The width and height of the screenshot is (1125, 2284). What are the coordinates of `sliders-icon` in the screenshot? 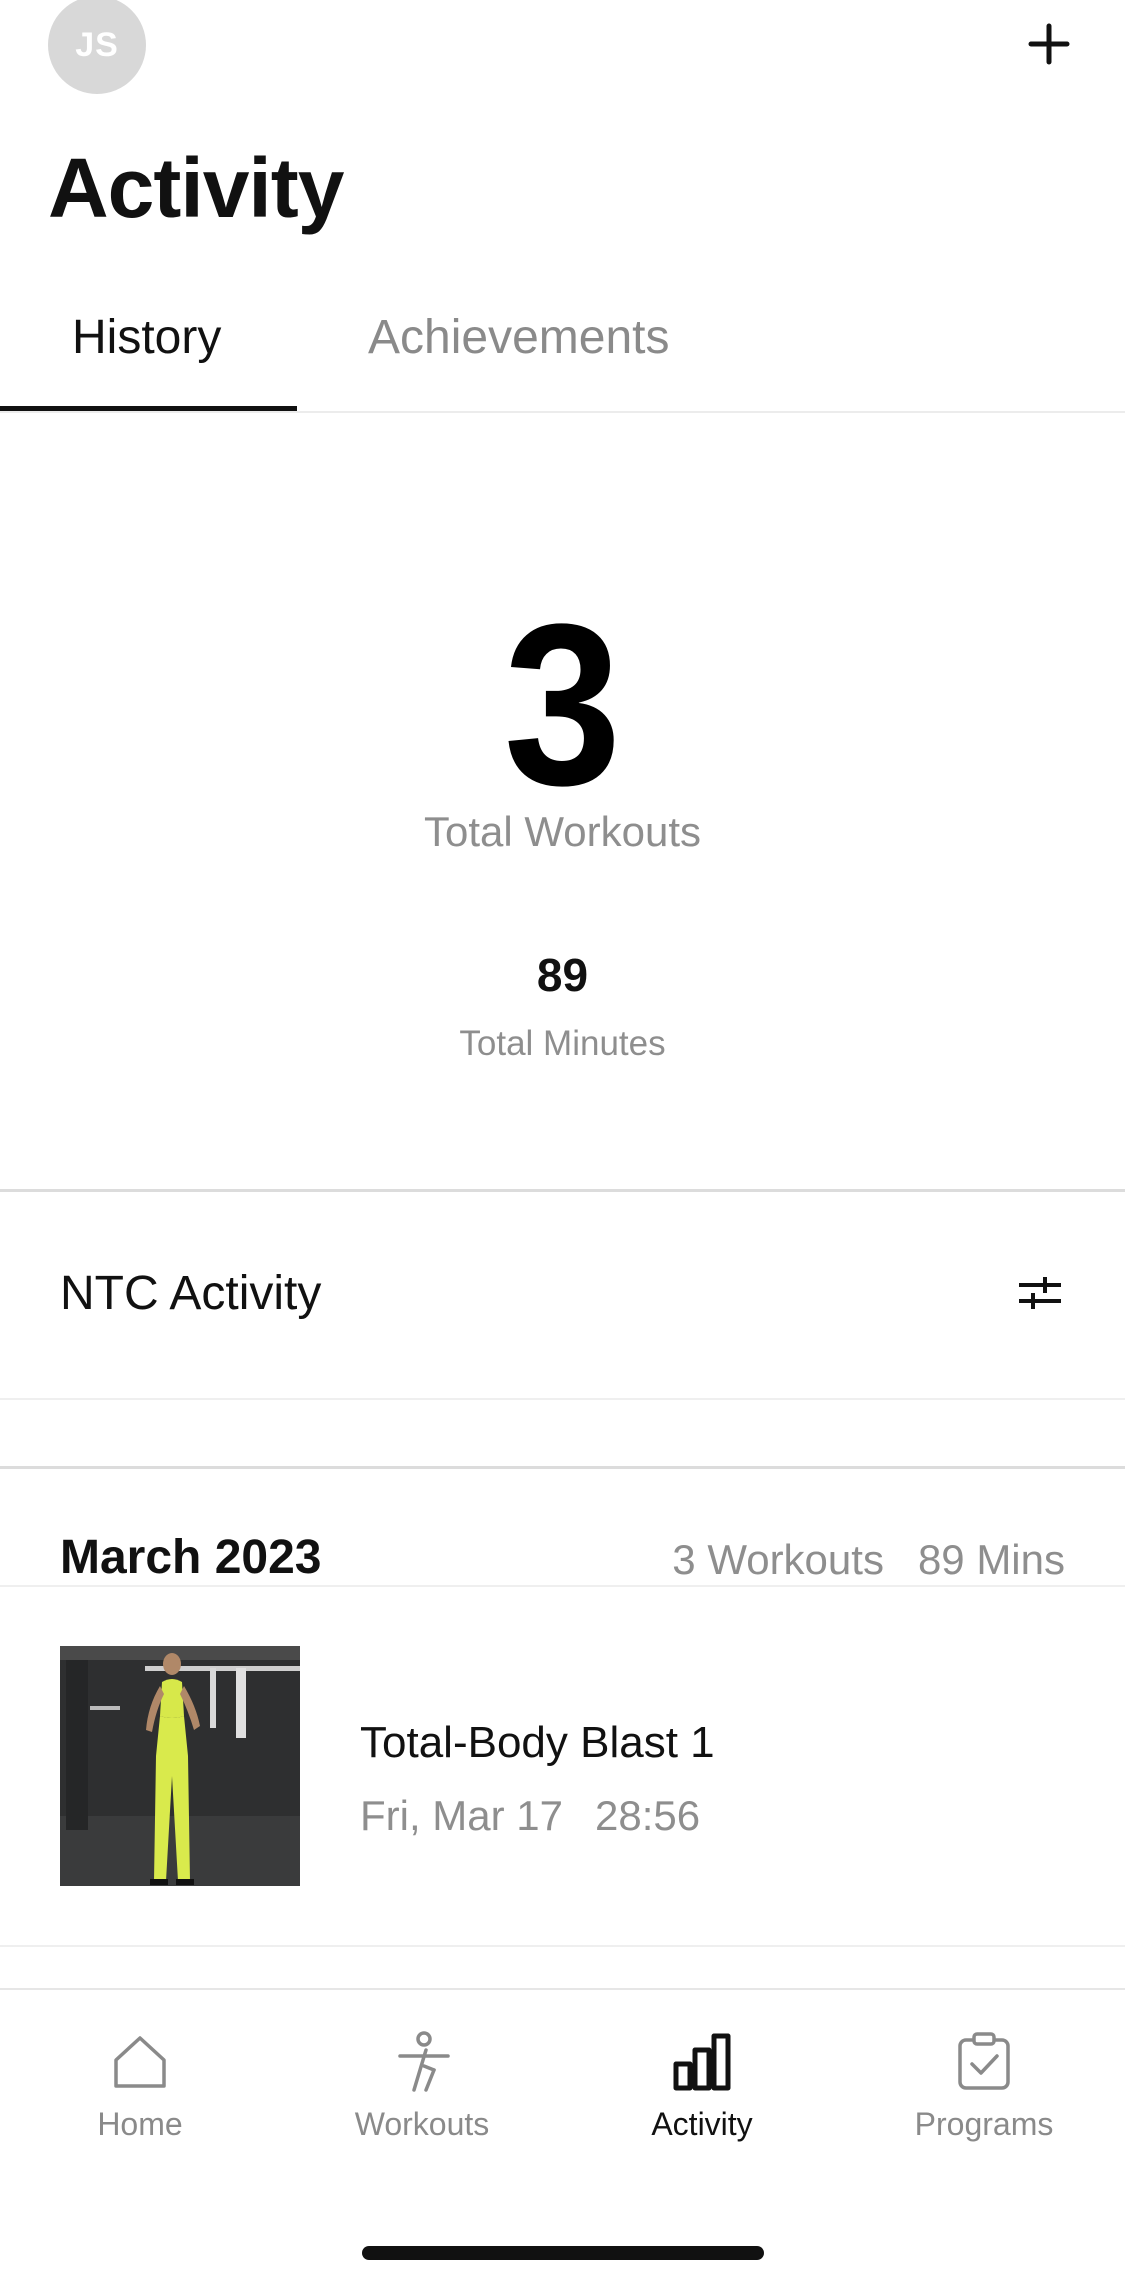 It's located at (1040, 1293).